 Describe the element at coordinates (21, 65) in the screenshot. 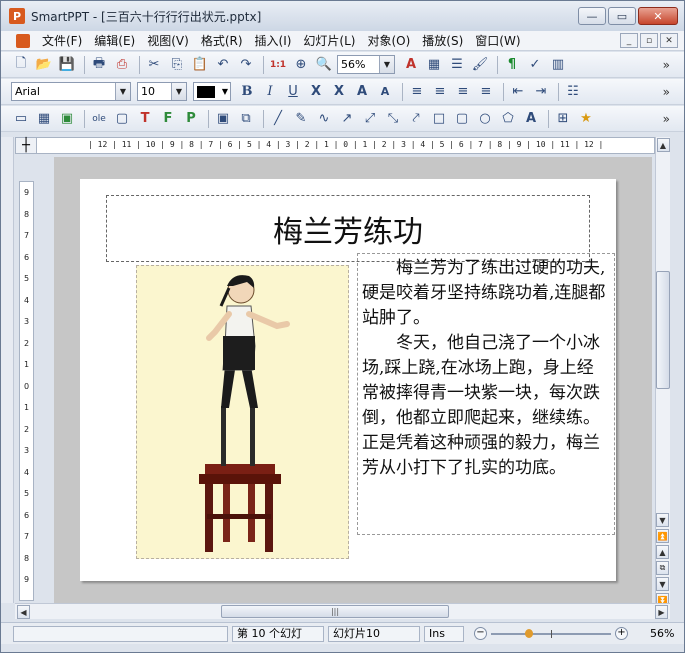

I see `new-document-icon: 🗋` at that location.